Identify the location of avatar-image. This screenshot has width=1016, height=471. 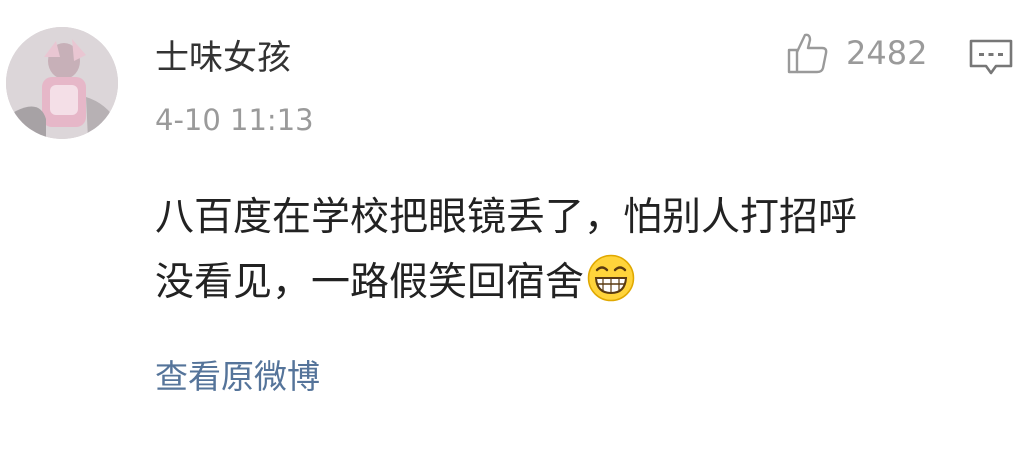
(62, 83).